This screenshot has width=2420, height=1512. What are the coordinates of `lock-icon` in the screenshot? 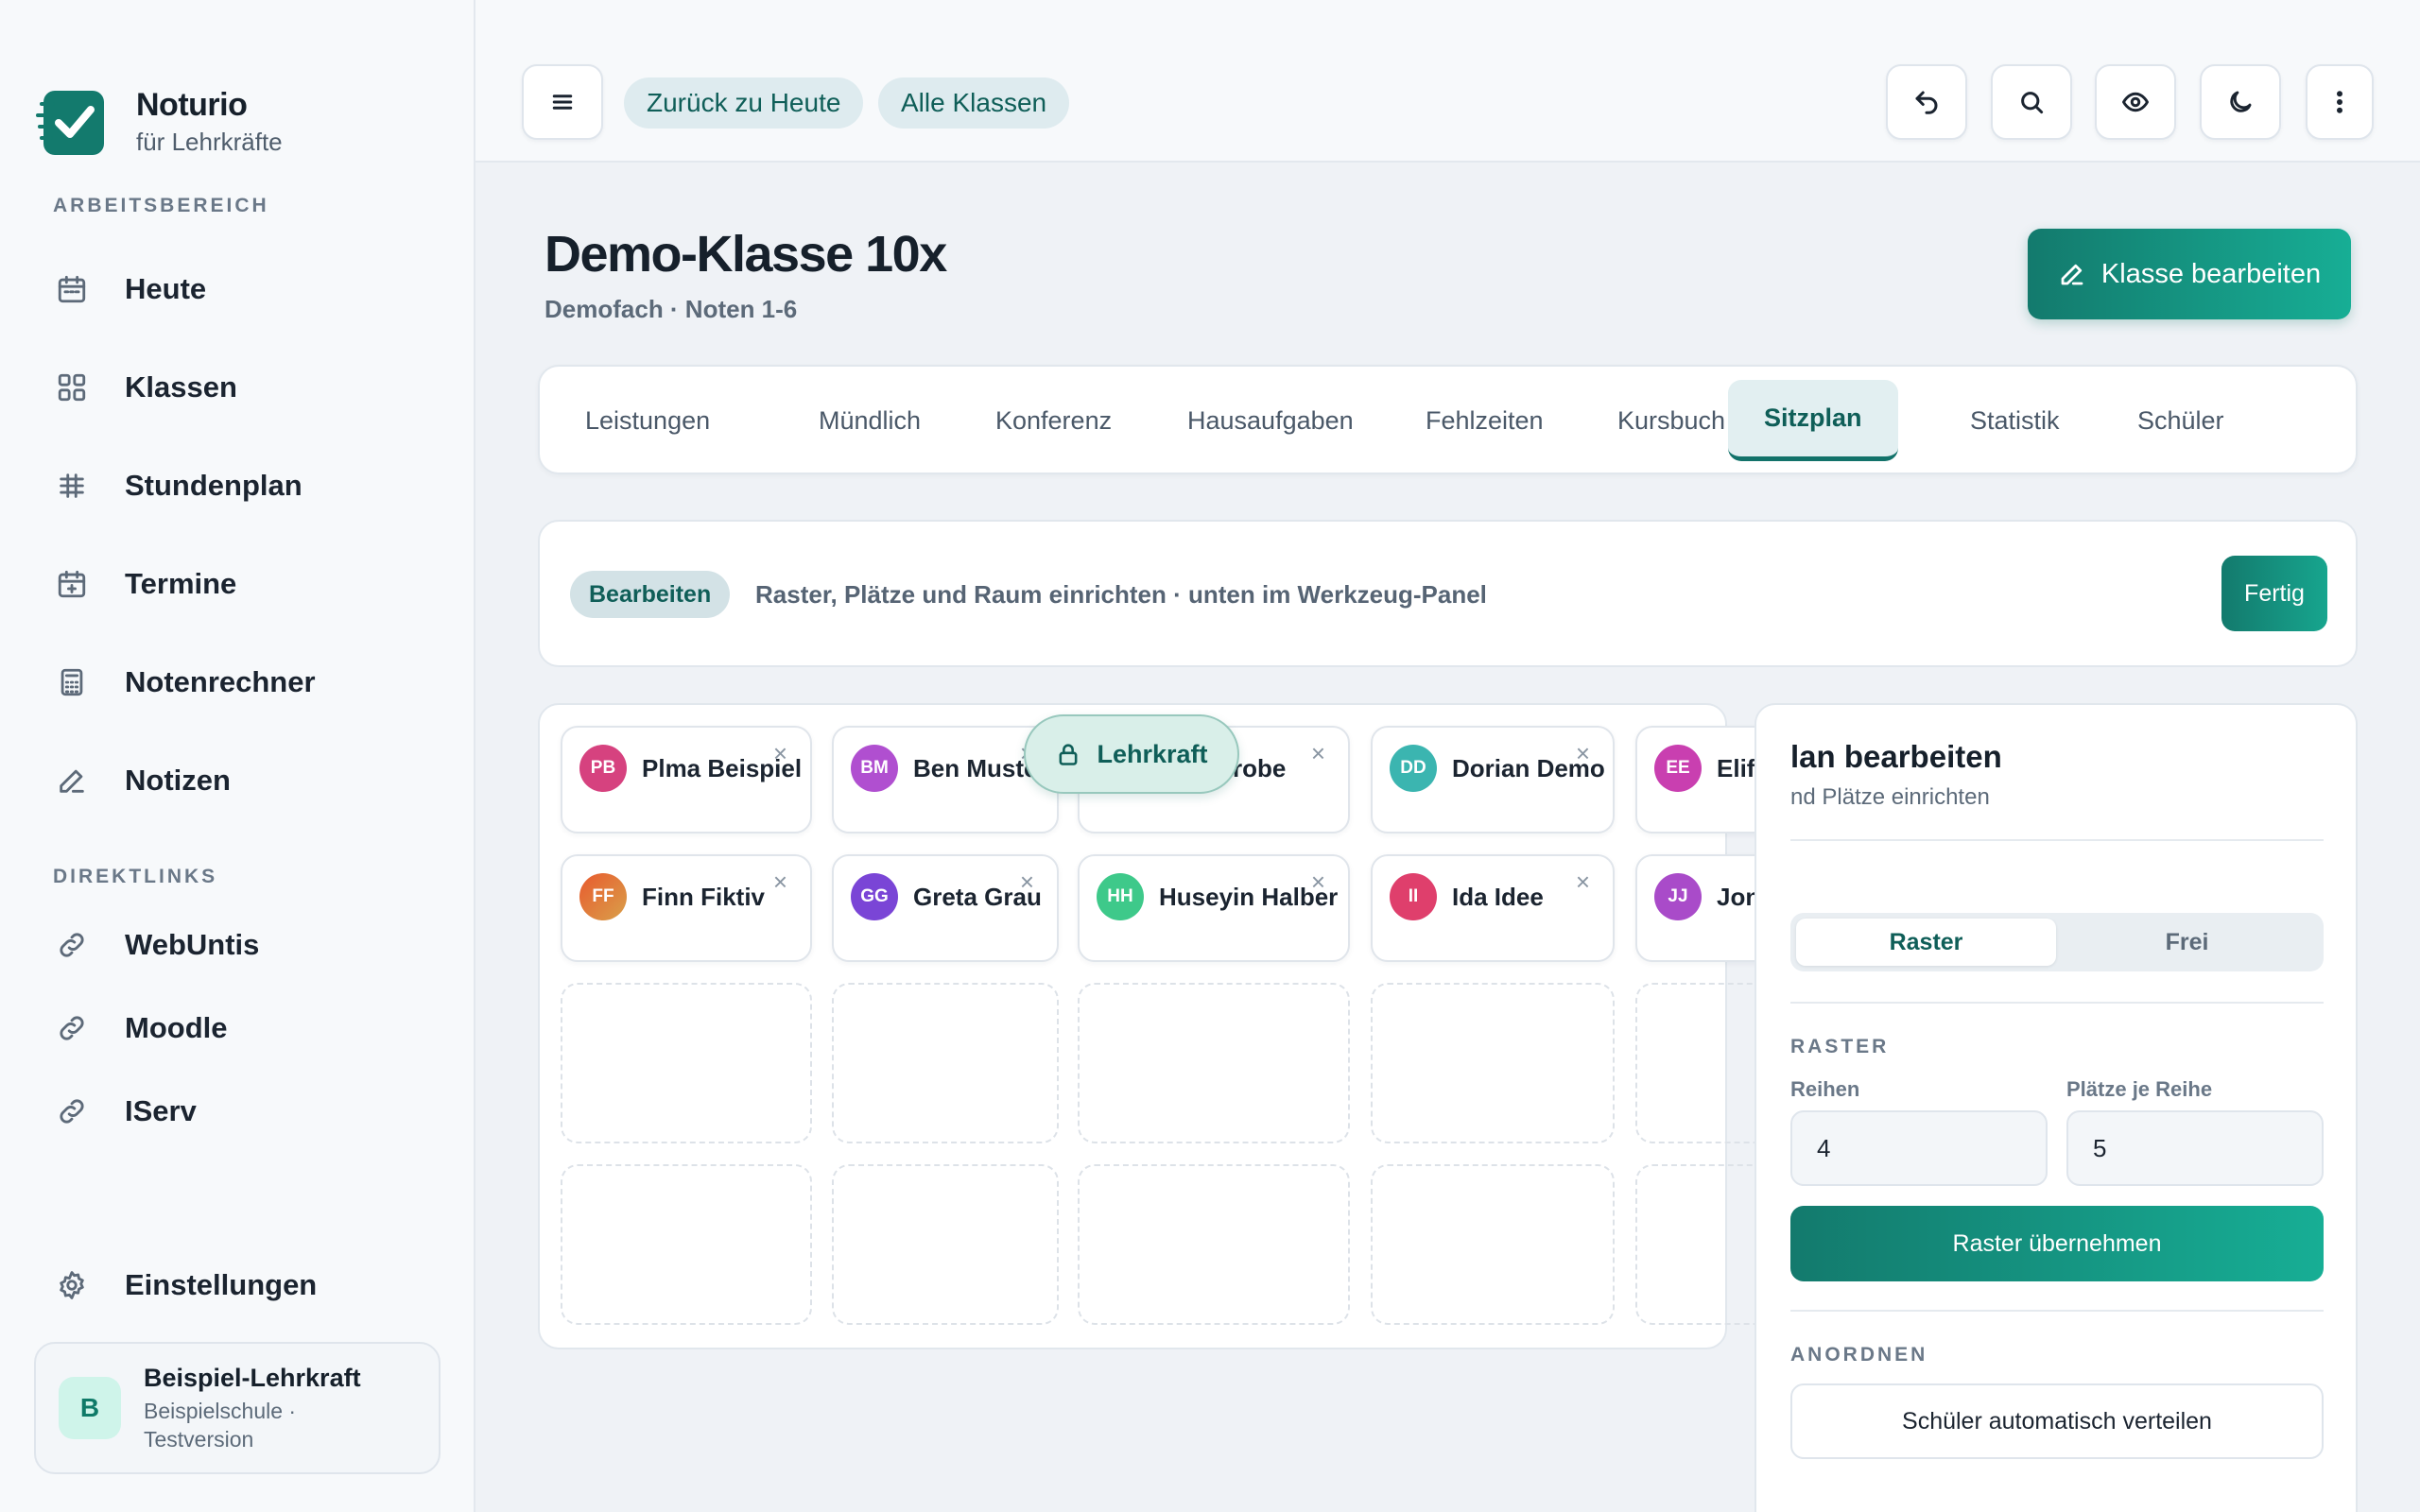 It's located at (1069, 754).